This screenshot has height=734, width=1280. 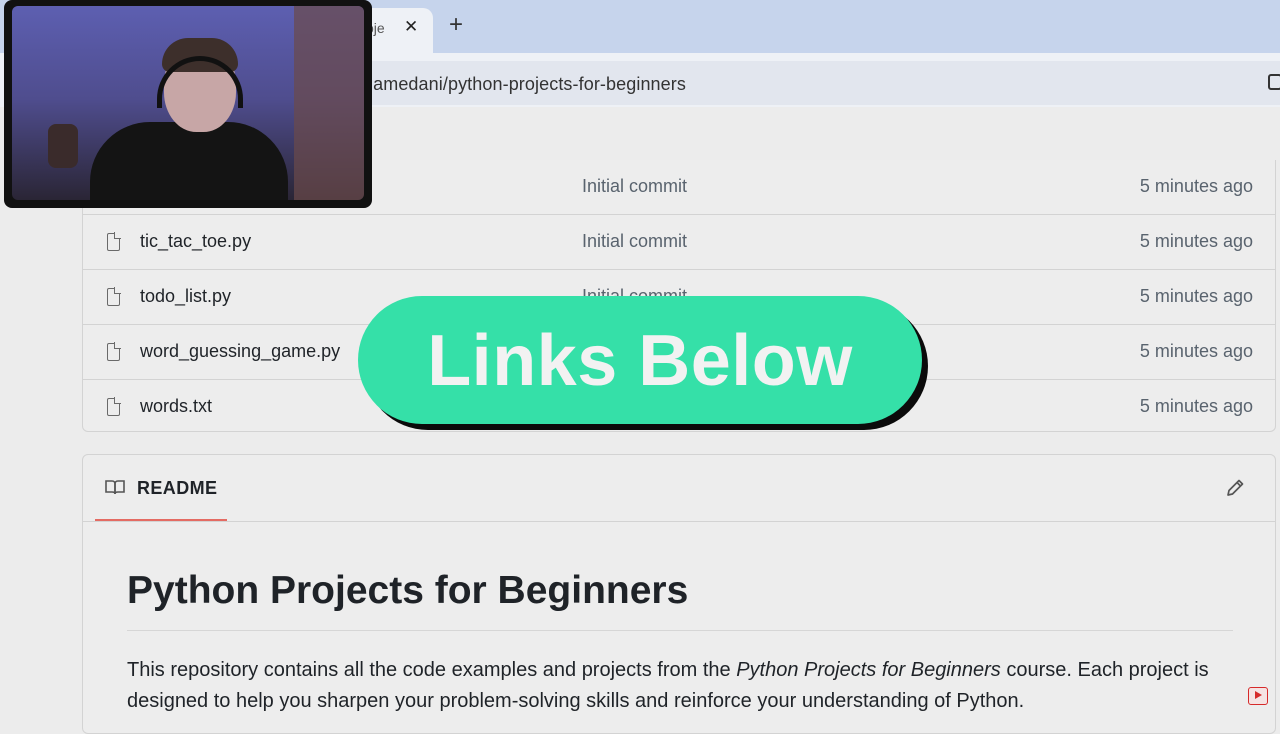 I want to click on file-name: words.txt, so click(x=176, y=406).